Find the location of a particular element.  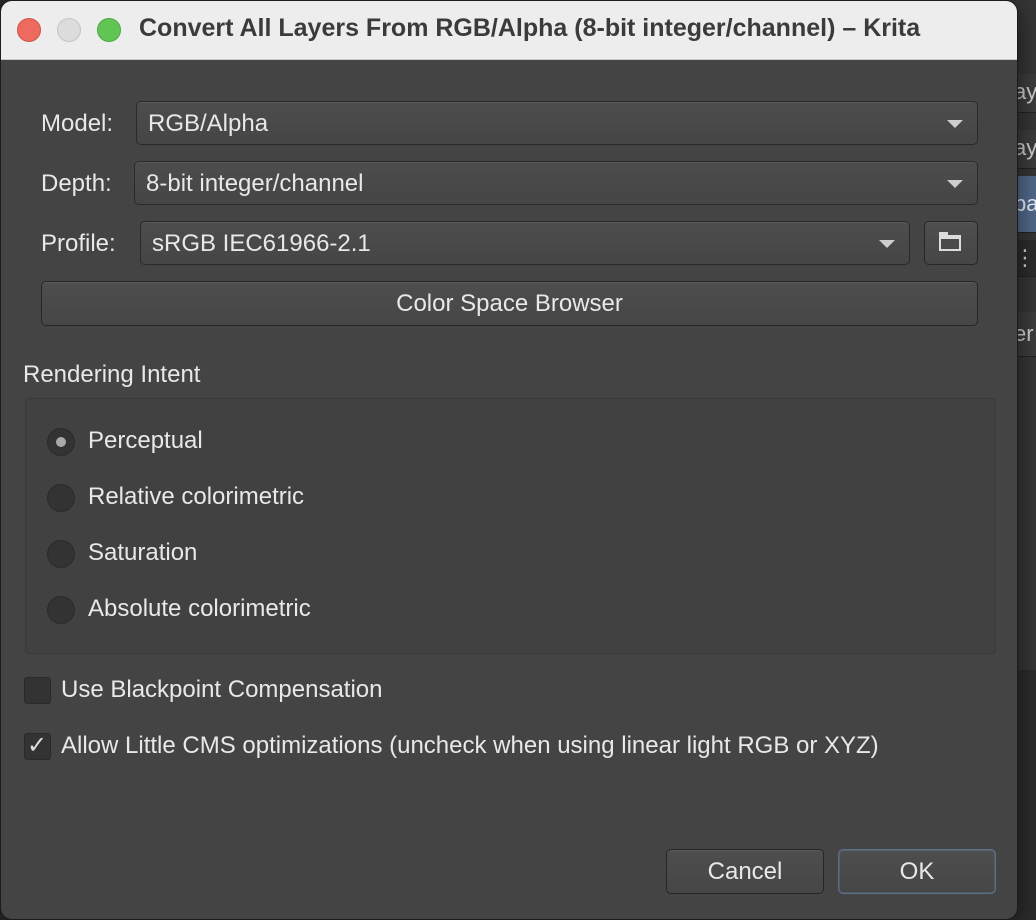

ok-button: OK is located at coordinates (917, 871).